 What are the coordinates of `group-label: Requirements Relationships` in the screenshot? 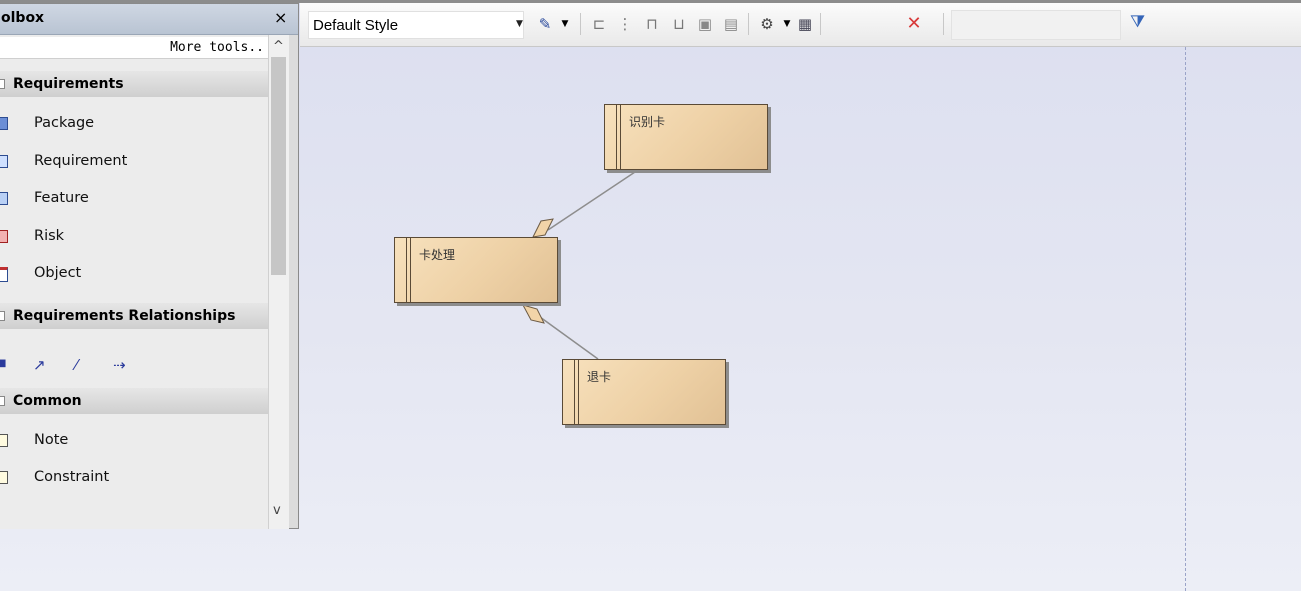 It's located at (124, 316).